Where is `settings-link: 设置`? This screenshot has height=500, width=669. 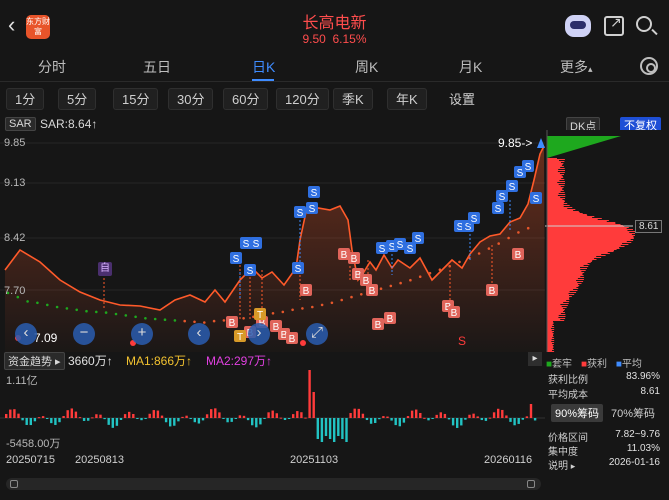
settings-link: 设置 is located at coordinates (462, 99).